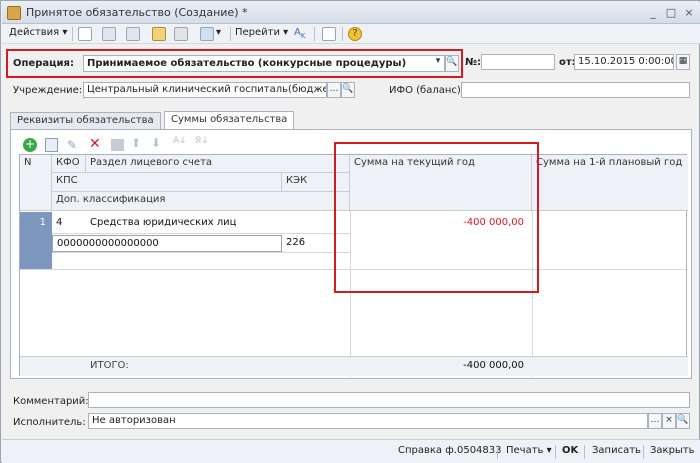 This screenshot has height=463, width=700. What do you see at coordinates (669, 421) in the screenshot?
I see `executor-clear-icon: ×` at bounding box center [669, 421].